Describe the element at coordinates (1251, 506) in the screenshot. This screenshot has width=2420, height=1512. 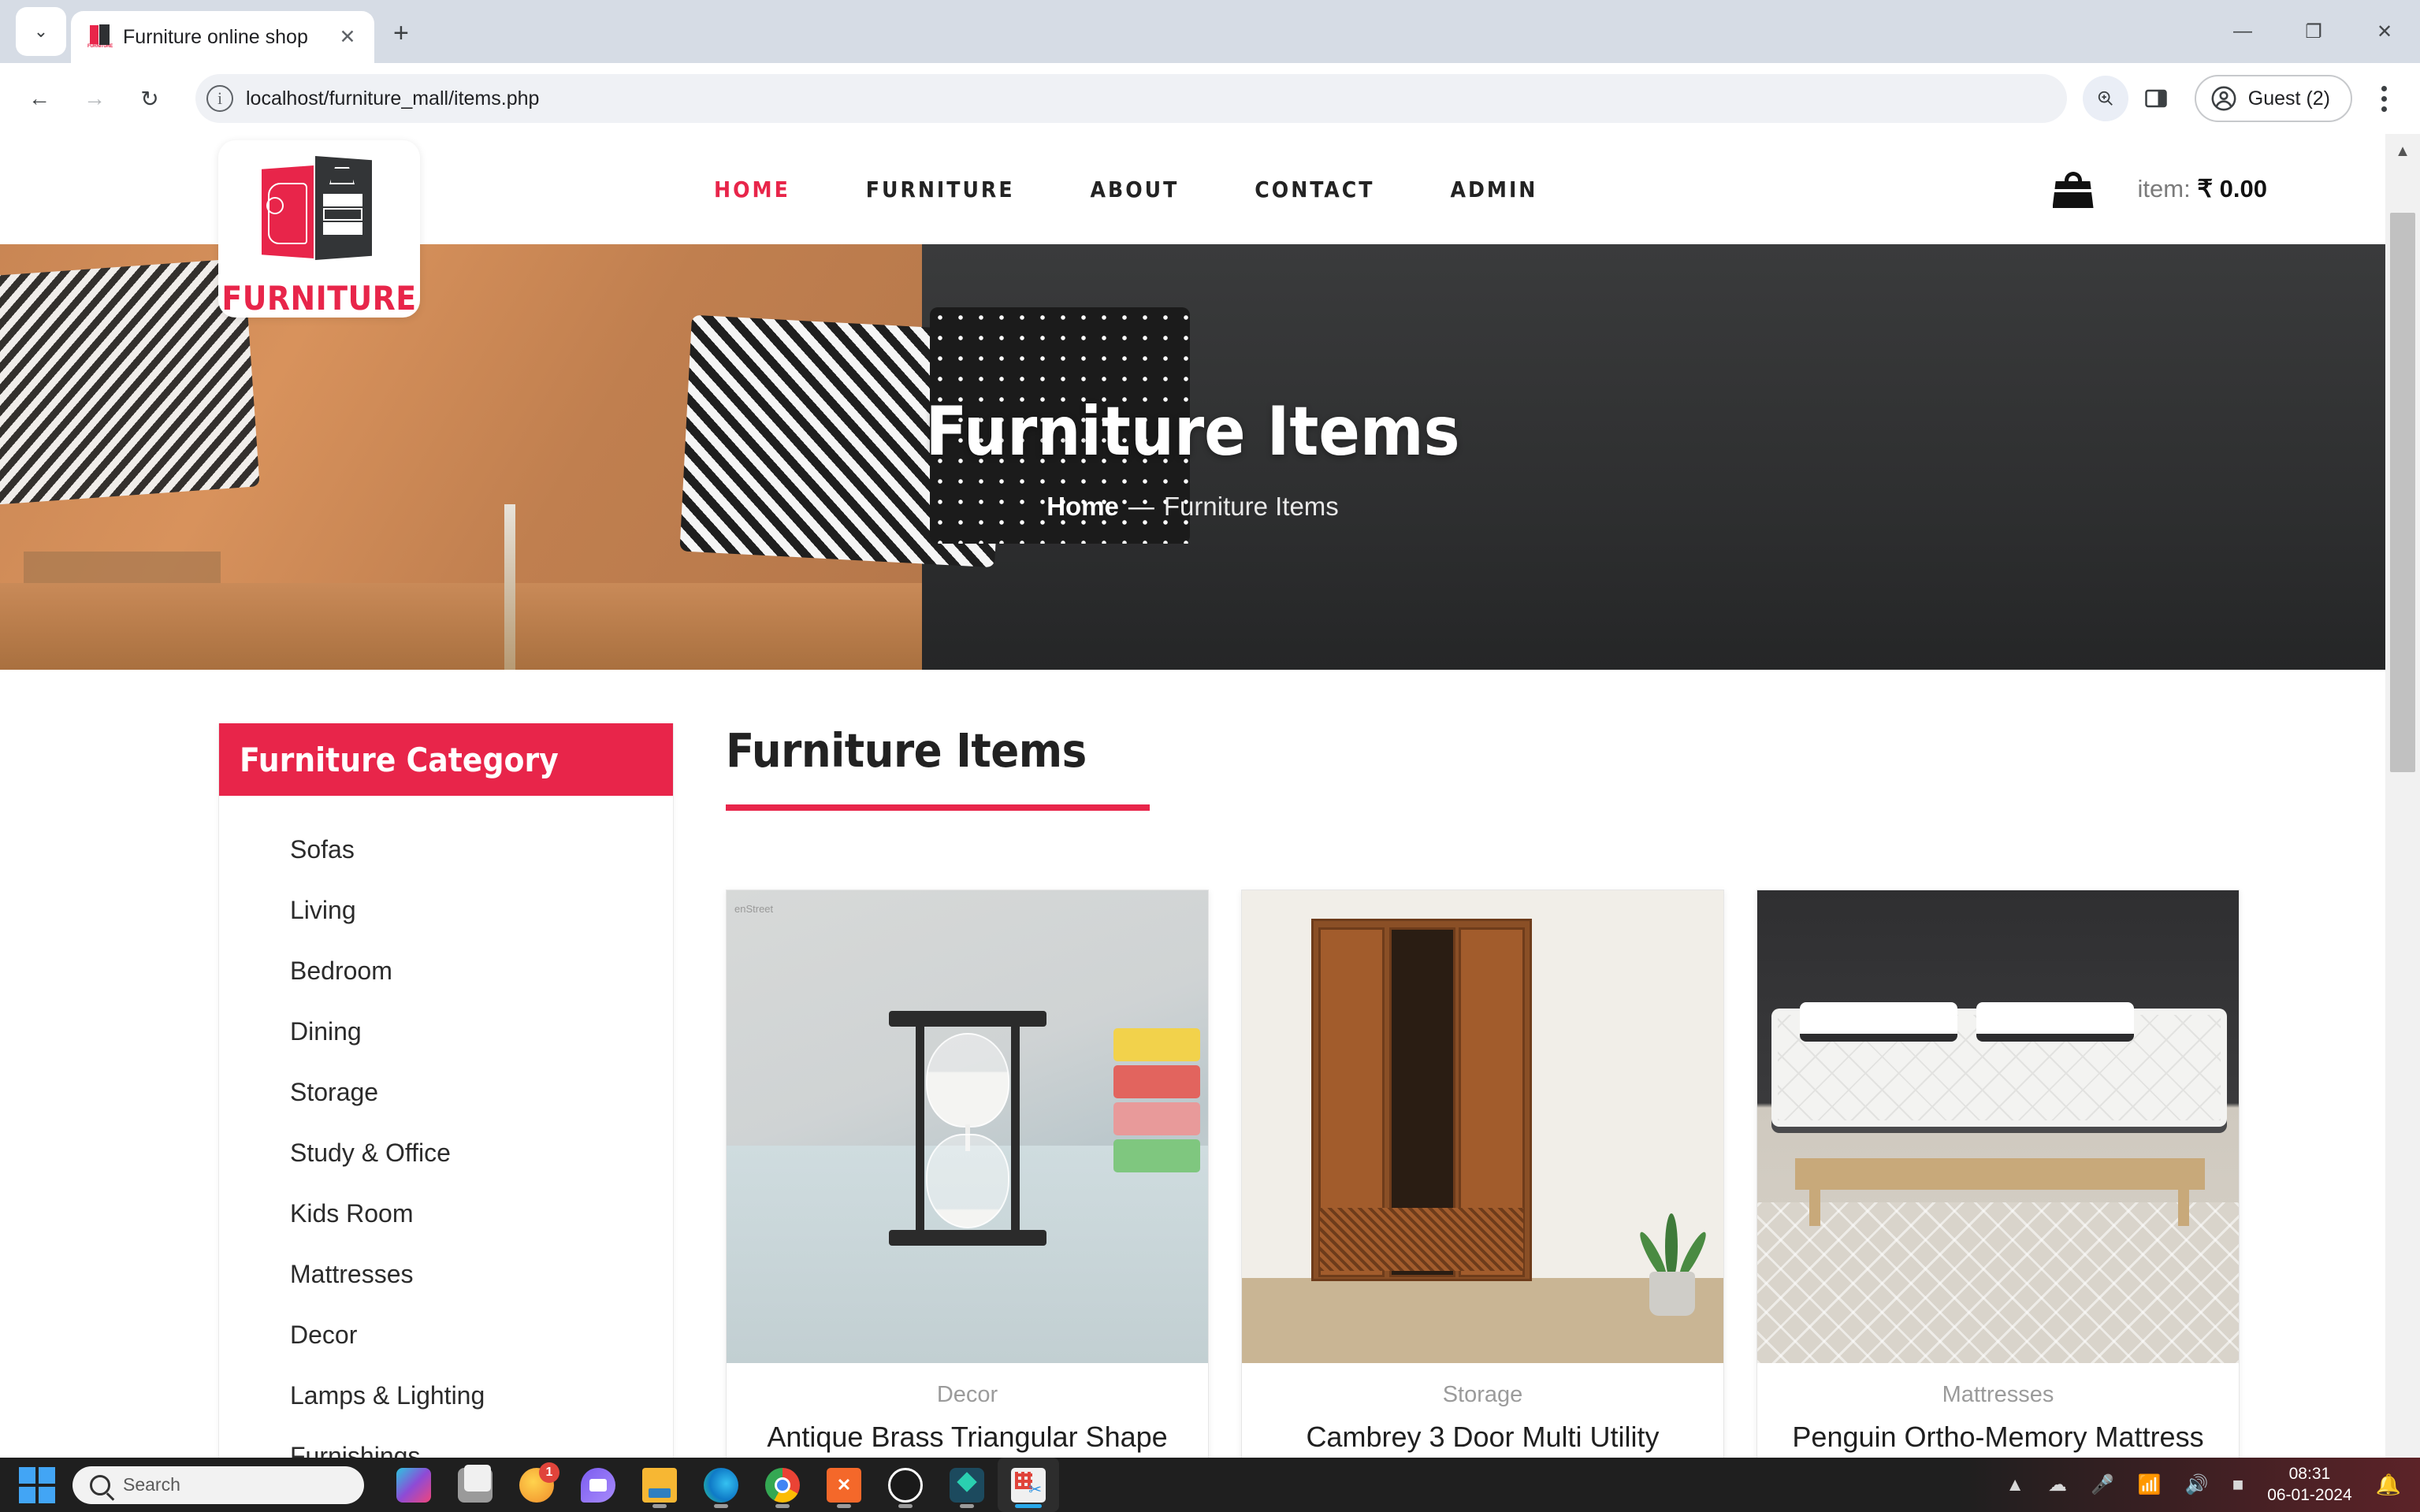
I see `breadcrumb-current: Furniture Items` at that location.